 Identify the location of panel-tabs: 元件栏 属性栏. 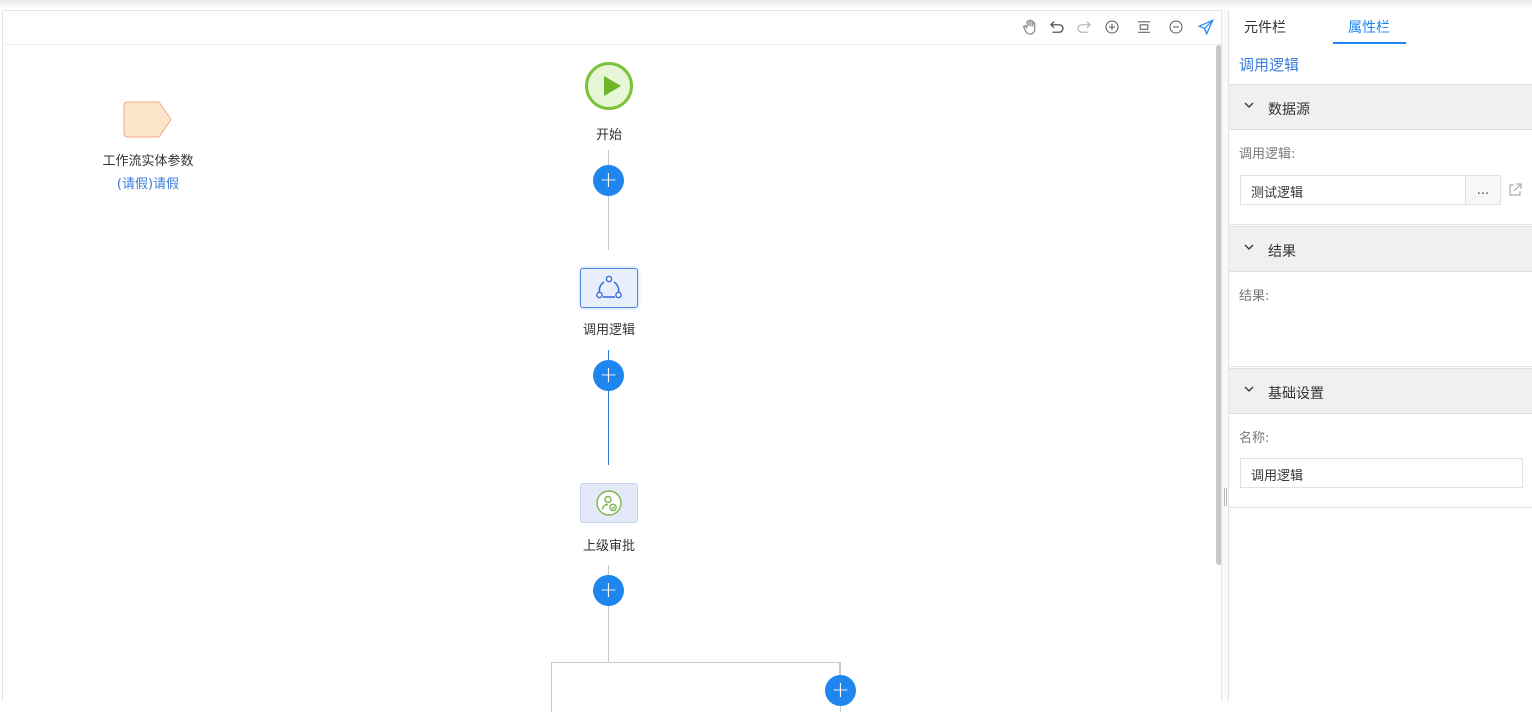
(1380, 27).